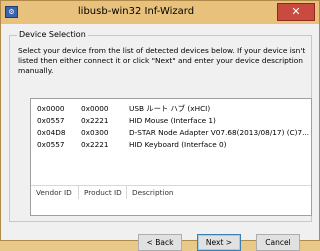  What do you see at coordinates (95, 132) in the screenshot?
I see `product-id-cell: 0x0300` at bounding box center [95, 132].